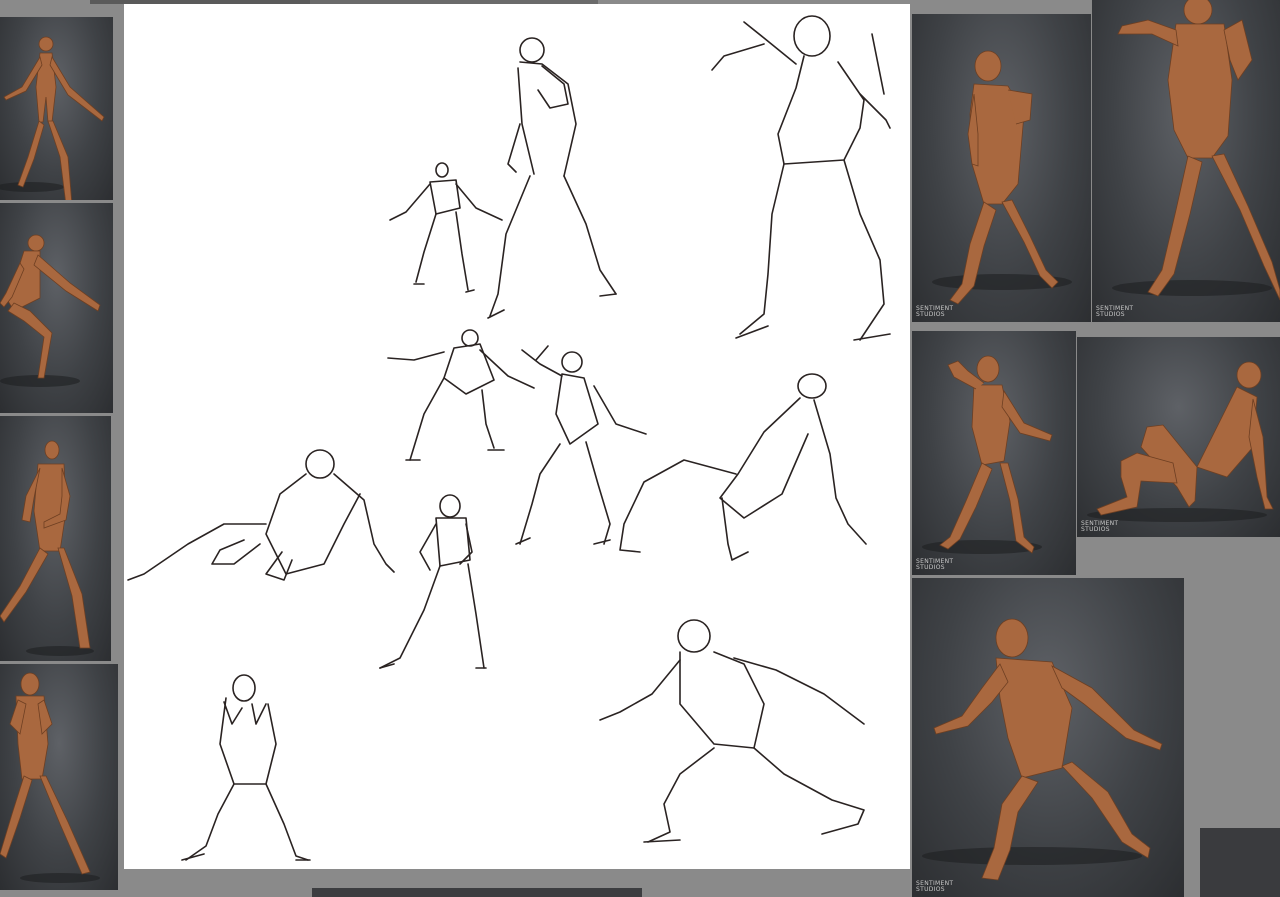  What do you see at coordinates (477, 892) in the screenshot?
I see `bottom-strip` at bounding box center [477, 892].